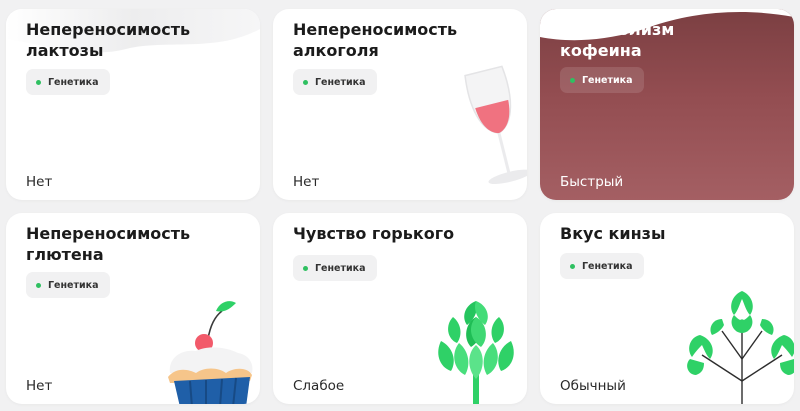  Describe the element at coordinates (667, 308) in the screenshot. I see `trait-card-cilantro: Вкус кинзы Генетика Обычный` at that location.